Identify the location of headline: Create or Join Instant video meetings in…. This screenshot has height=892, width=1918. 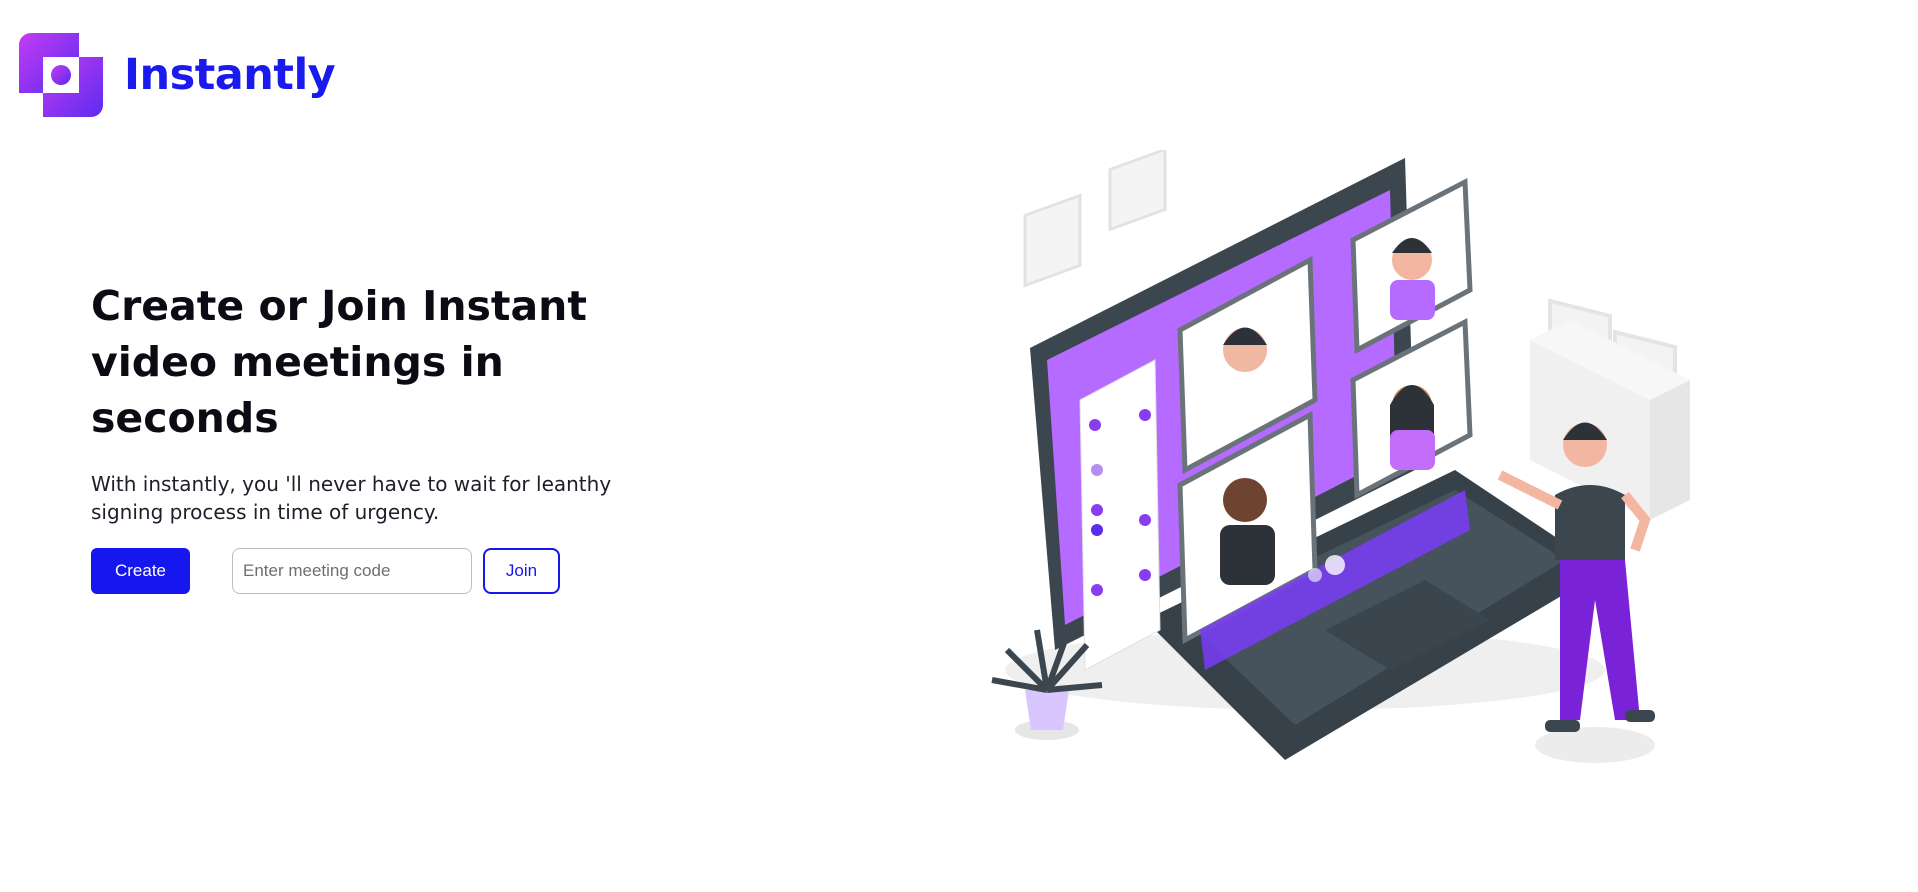
(371, 362).